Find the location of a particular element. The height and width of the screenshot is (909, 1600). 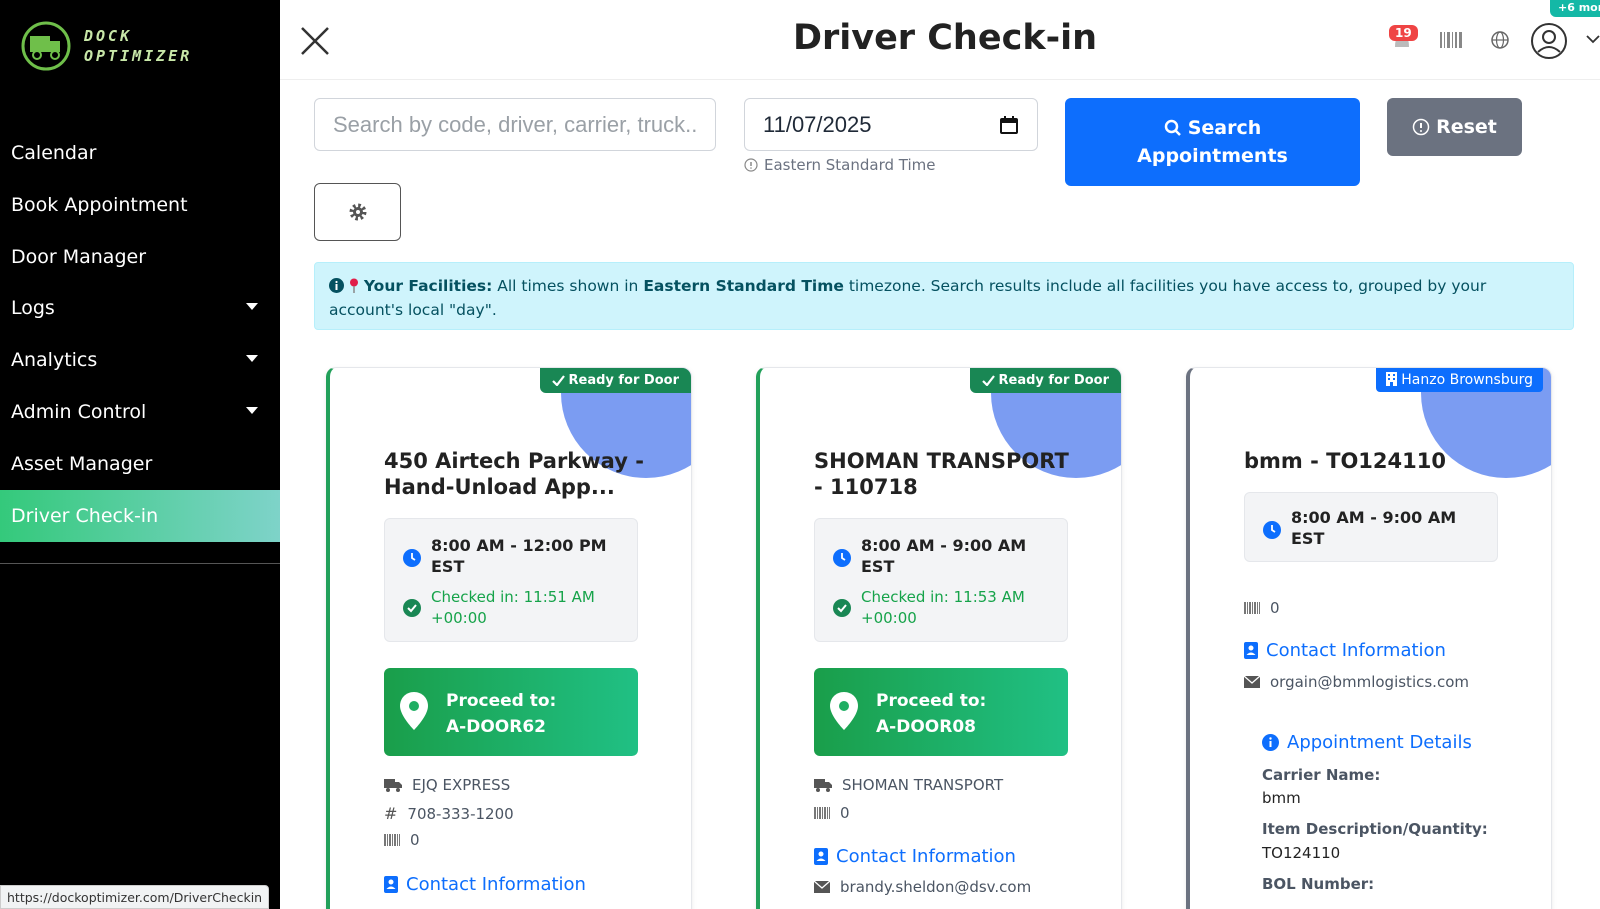

time-range: 8:00 AM - 12:00 PM is located at coordinates (519, 545).